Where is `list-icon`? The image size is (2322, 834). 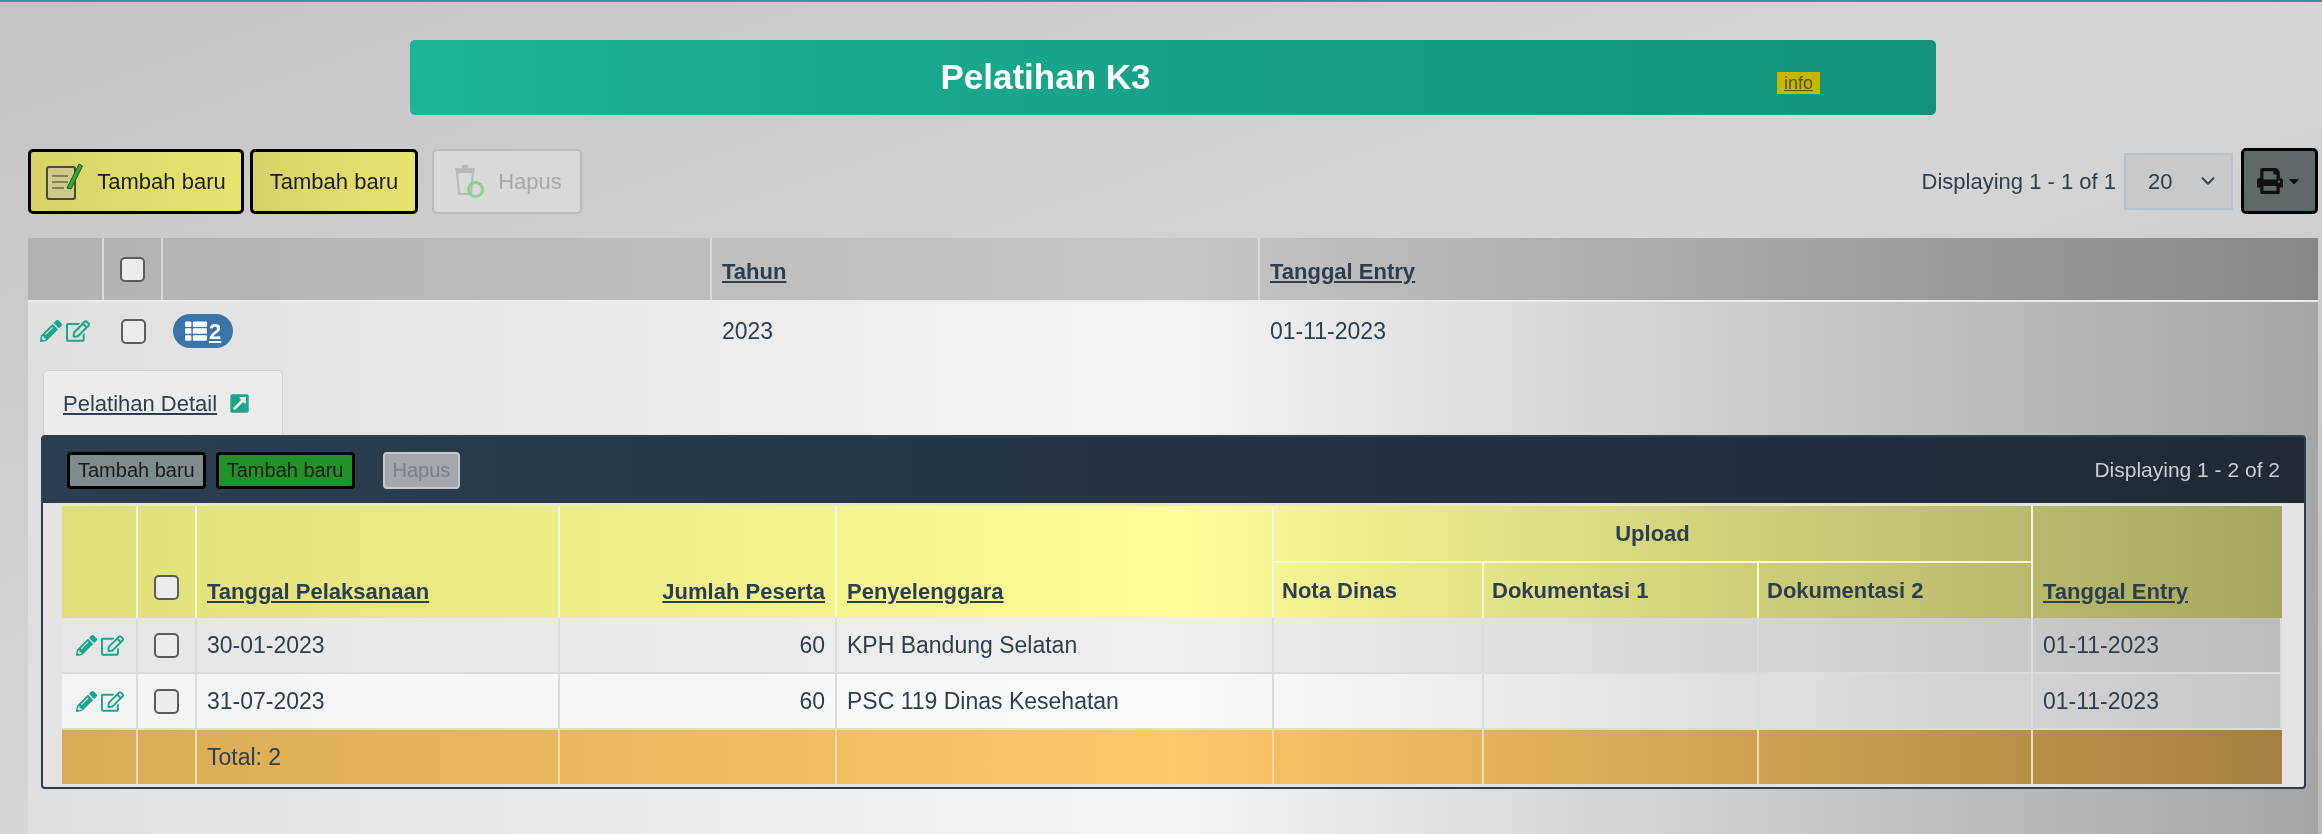 list-icon is located at coordinates (196, 331).